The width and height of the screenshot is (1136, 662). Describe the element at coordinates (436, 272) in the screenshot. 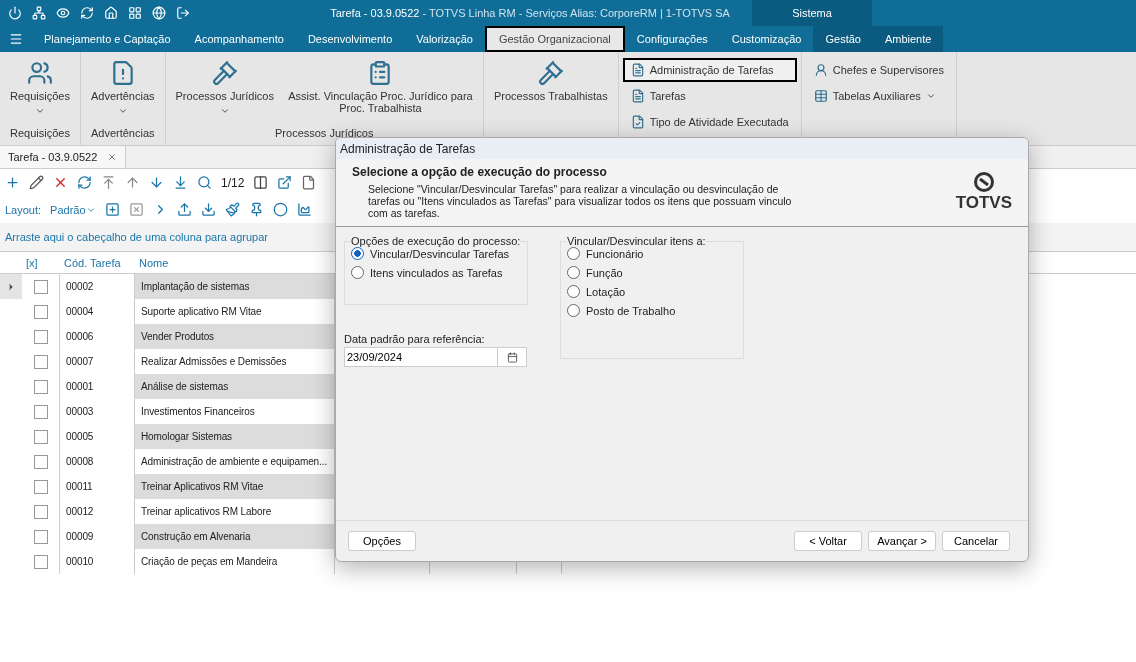

I see `radio-option: Itens vinculados as Tarefas` at that location.